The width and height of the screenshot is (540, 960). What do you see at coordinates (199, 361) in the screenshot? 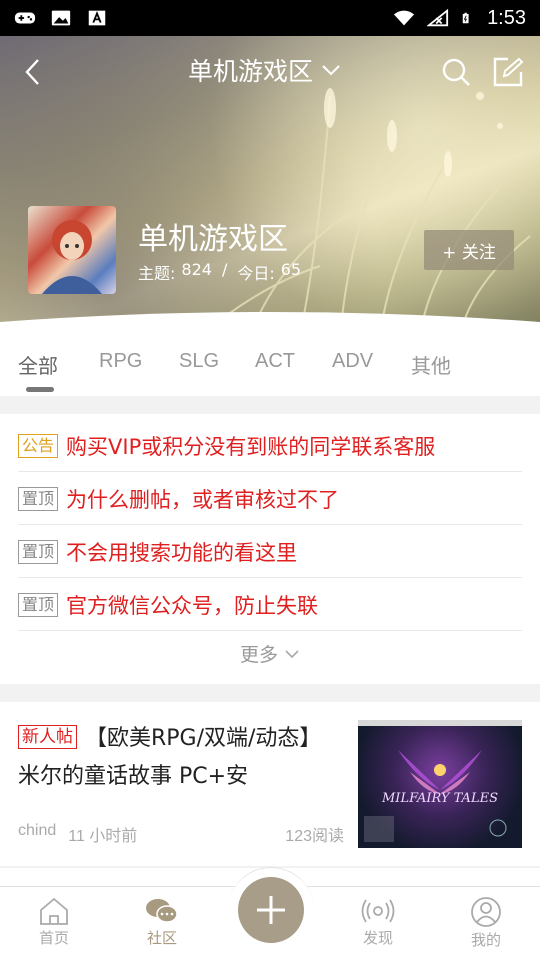
I see `tab-slg: SLG` at bounding box center [199, 361].